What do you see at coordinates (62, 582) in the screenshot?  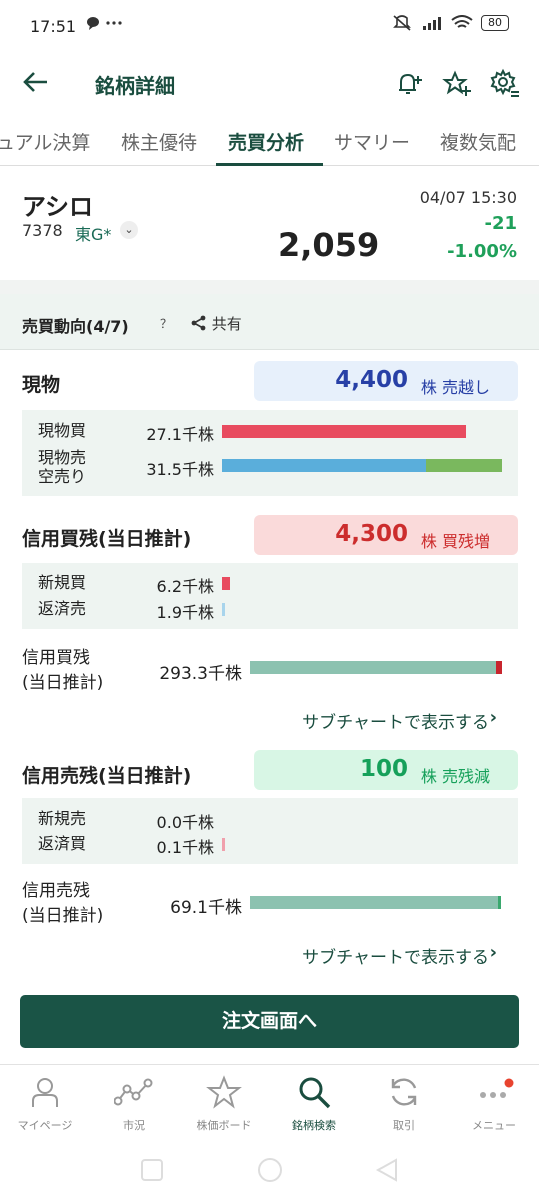 I see `new-buy-label: 新規買` at bounding box center [62, 582].